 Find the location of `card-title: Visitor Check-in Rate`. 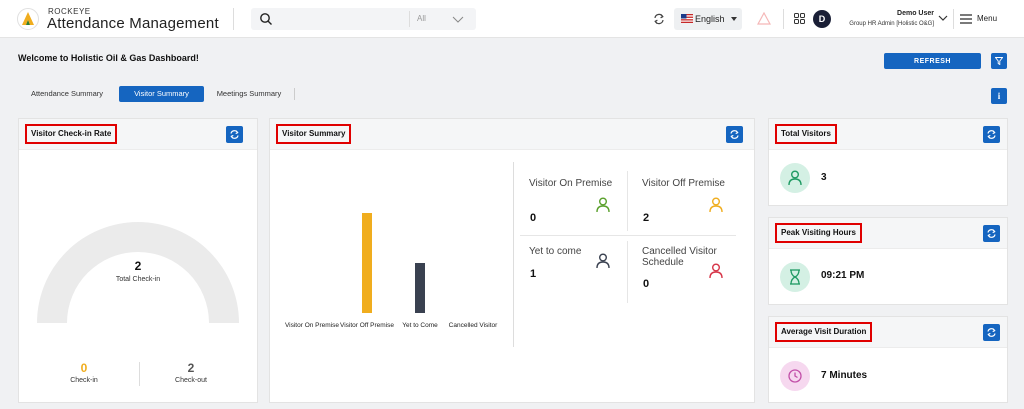

card-title: Visitor Check-in Rate is located at coordinates (71, 134).